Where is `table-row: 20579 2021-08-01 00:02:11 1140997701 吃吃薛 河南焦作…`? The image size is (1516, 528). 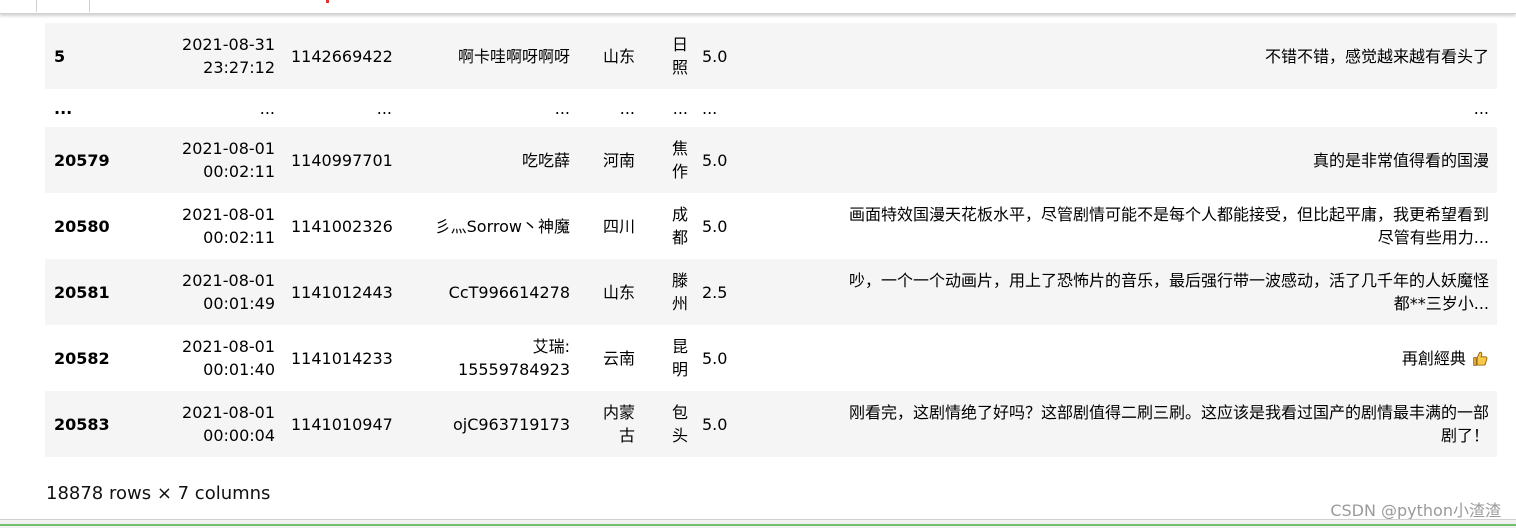
table-row: 20579 2021-08-01 00:02:11 1140997701 吃吃薛 河南焦作… is located at coordinates (771, 160).